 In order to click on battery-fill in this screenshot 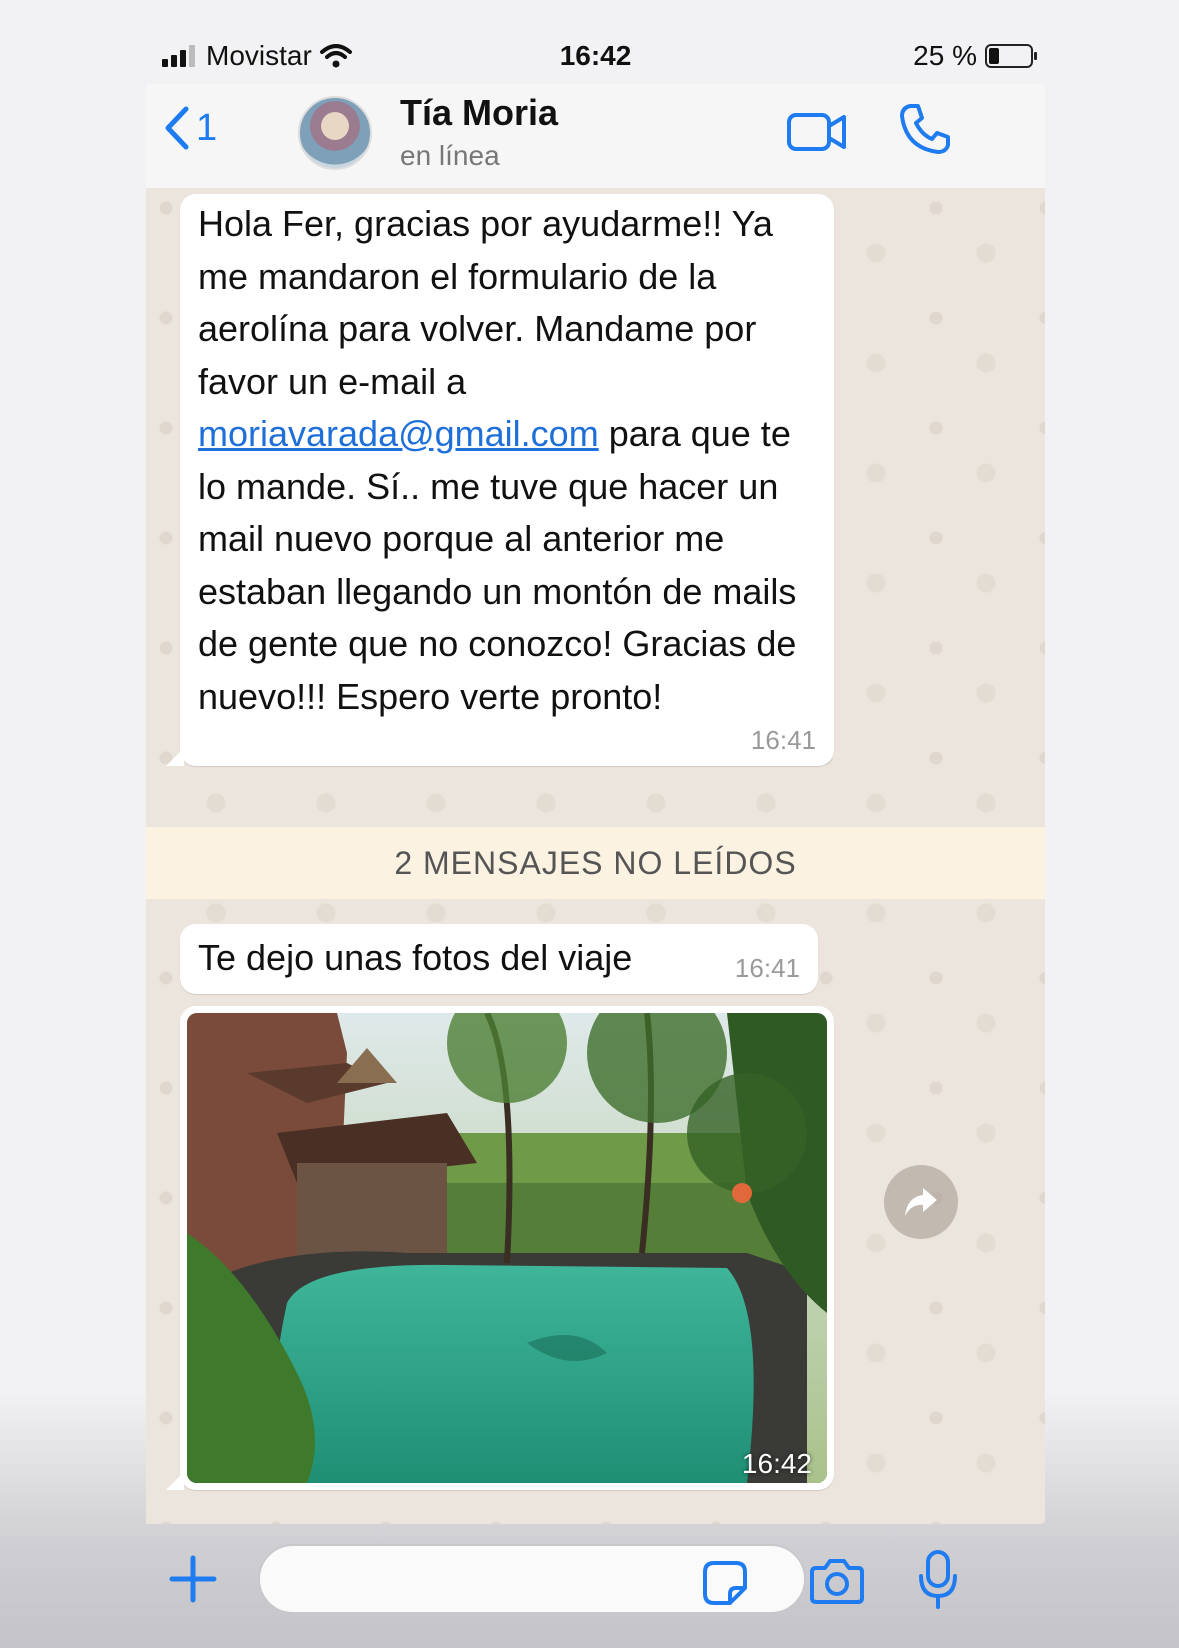, I will do `click(994, 56)`.